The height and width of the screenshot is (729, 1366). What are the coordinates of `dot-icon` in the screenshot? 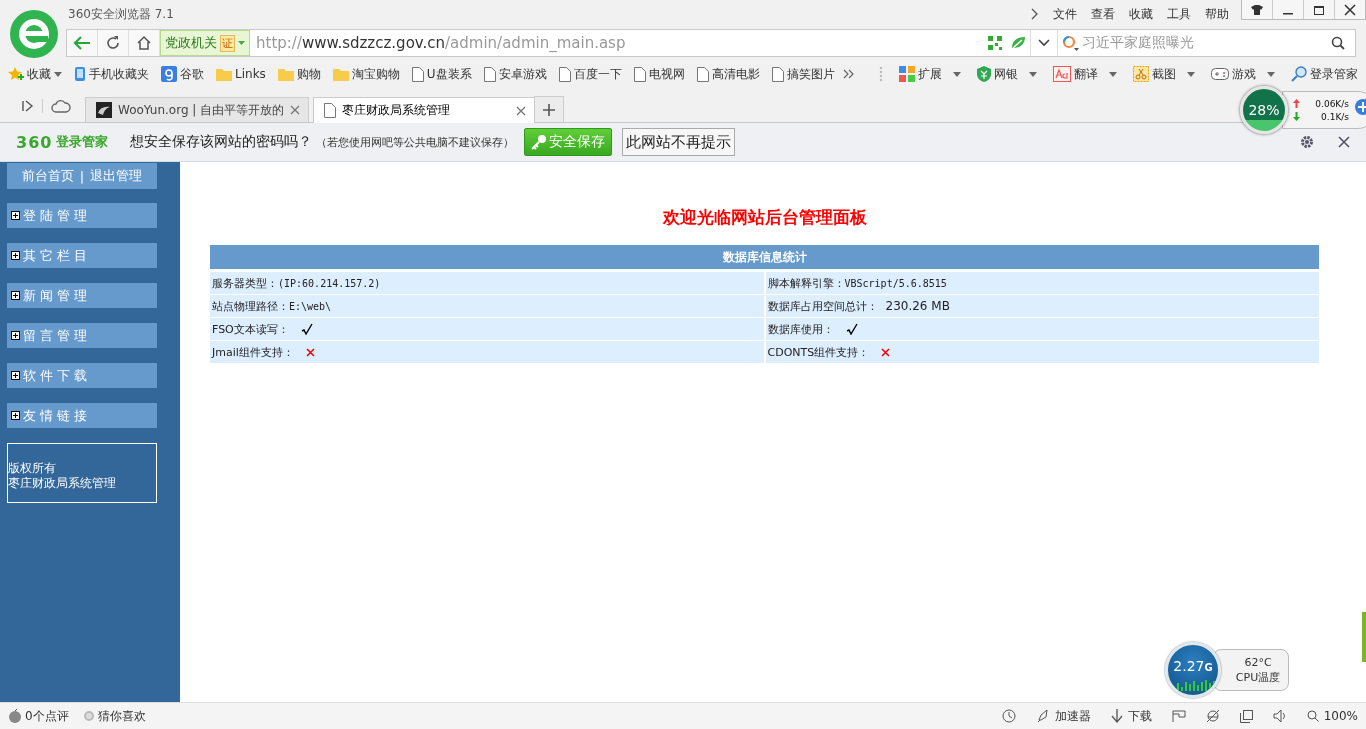 It's located at (88, 716).